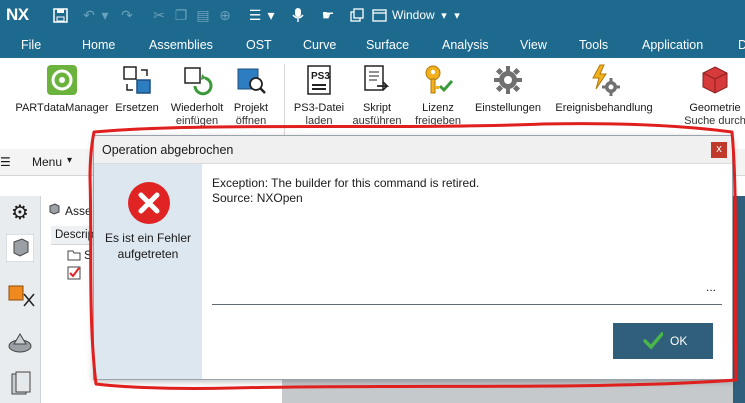 Image resolution: width=745 pixels, height=403 pixels. I want to click on assembly-navigator-icon, so click(20, 296).